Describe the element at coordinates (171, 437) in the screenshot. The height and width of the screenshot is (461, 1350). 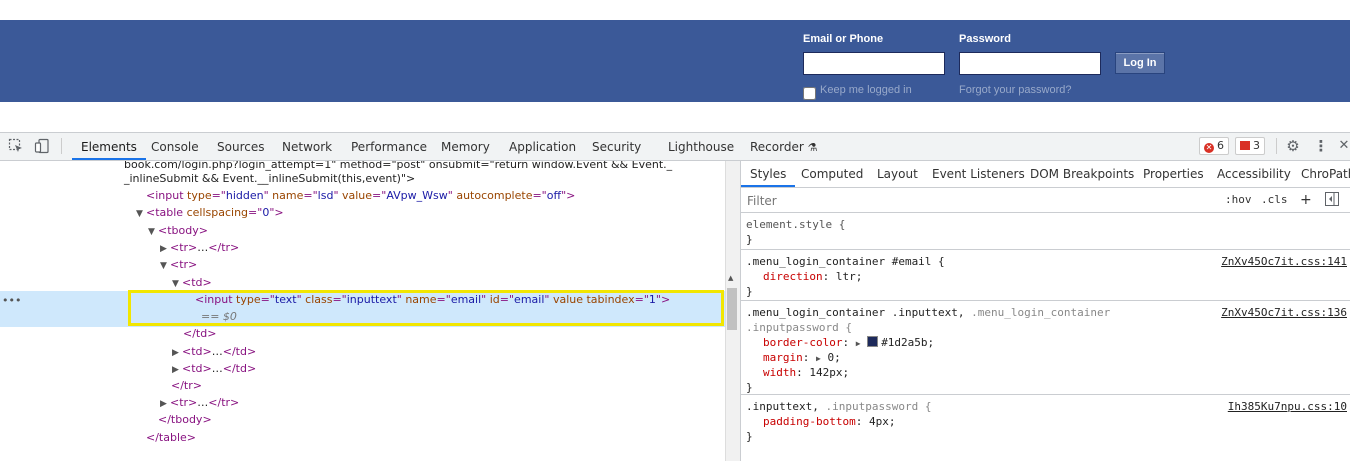
I see `dom-line-table-close: </table>` at that location.